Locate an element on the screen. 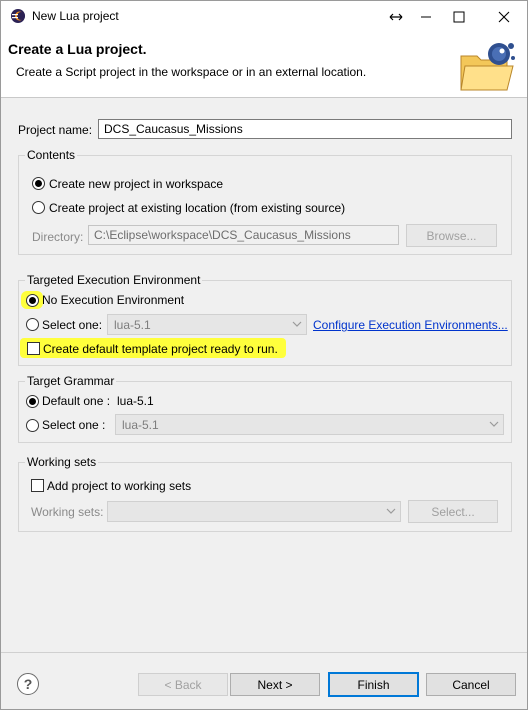 The height and width of the screenshot is (710, 528). radio-no-exec-env is located at coordinates (32, 300).